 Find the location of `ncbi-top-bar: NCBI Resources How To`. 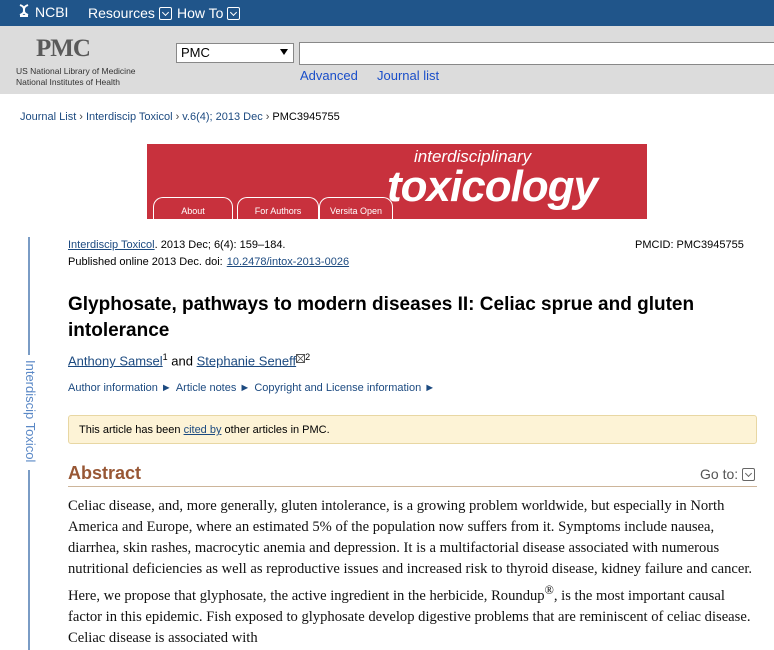

ncbi-top-bar: NCBI Resources How To is located at coordinates (387, 13).